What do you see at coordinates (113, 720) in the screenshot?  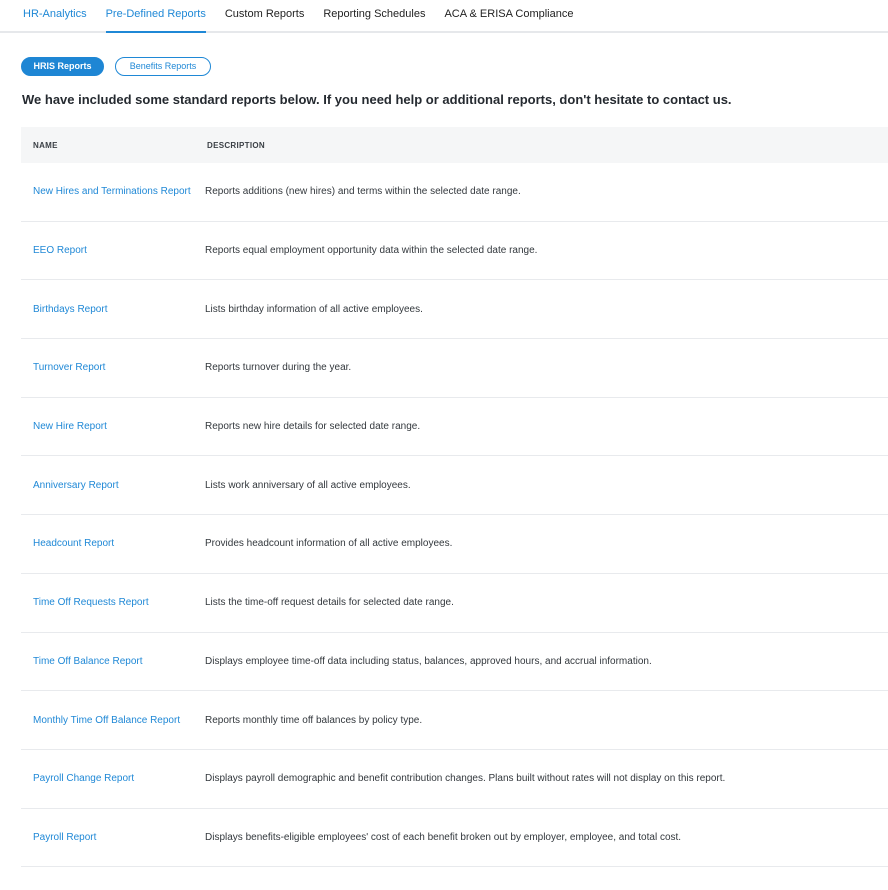 I see `report-name-link: Monthly Time Off Balance Report` at bounding box center [113, 720].